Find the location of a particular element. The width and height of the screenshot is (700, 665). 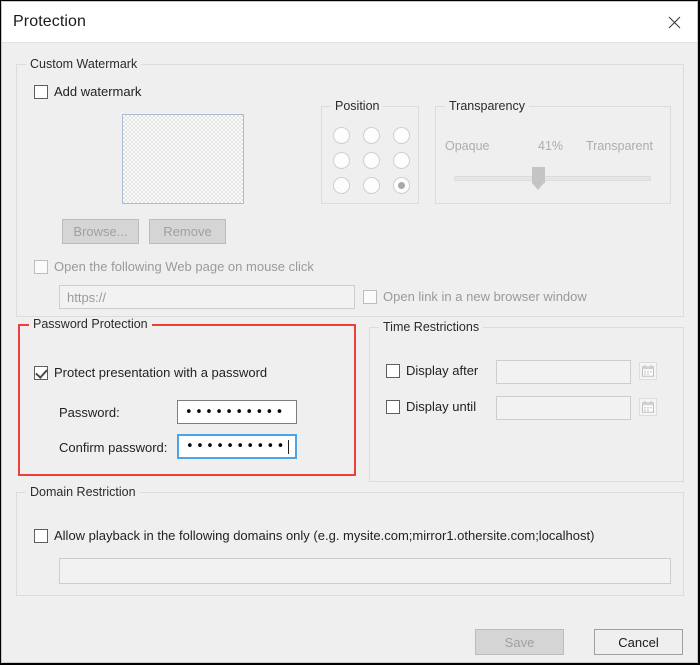

password-label: Password: is located at coordinates (89, 412).